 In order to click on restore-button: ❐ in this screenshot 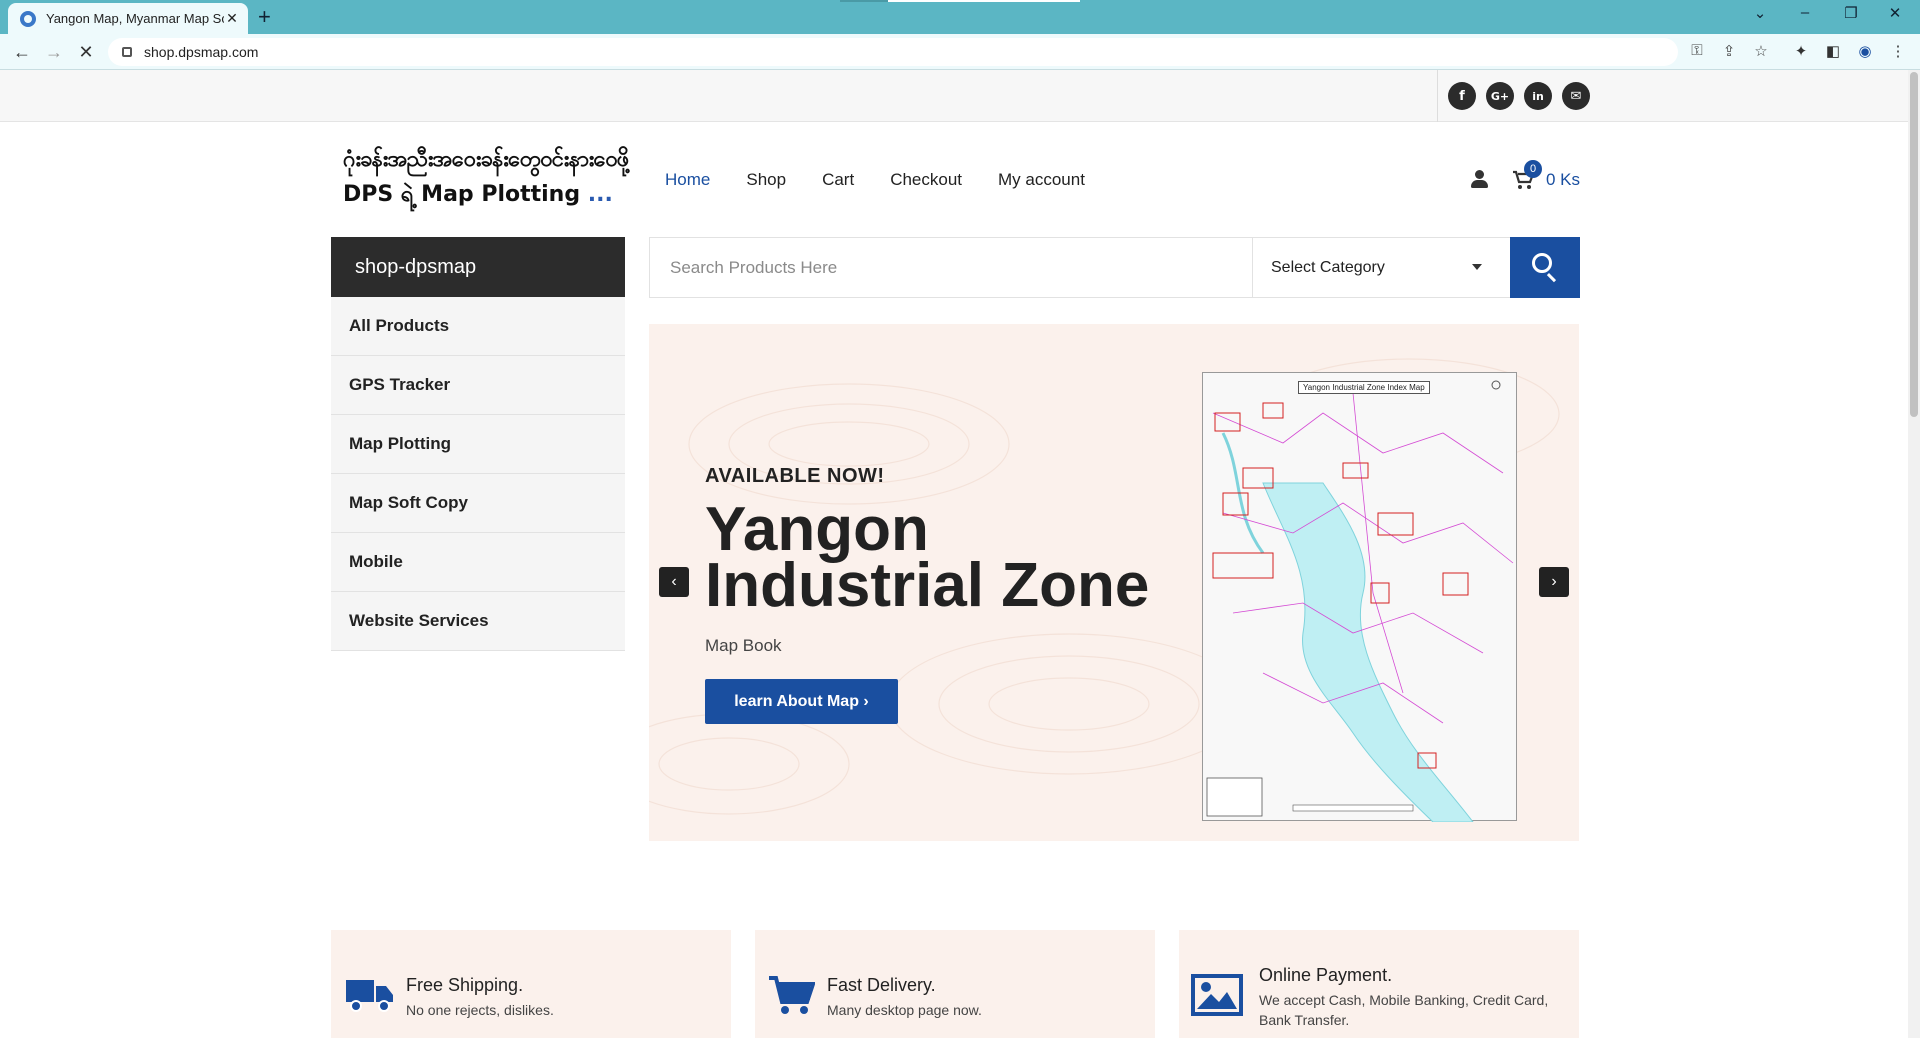, I will do `click(1851, 13)`.